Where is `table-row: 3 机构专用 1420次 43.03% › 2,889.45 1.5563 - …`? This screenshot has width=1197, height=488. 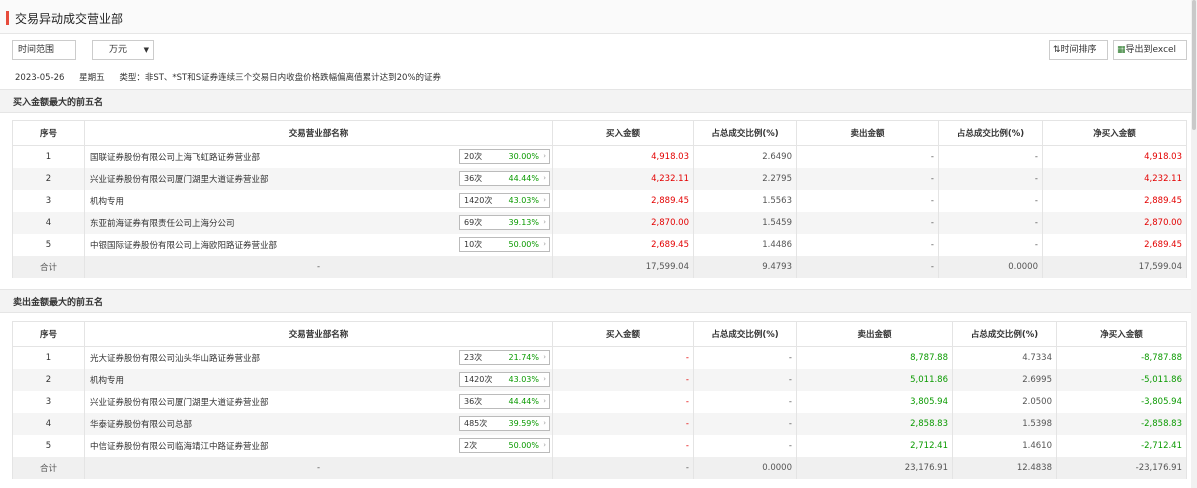
table-row: 3 机构专用 1420次 43.03% › 2,889.45 1.5563 - … is located at coordinates (599, 201).